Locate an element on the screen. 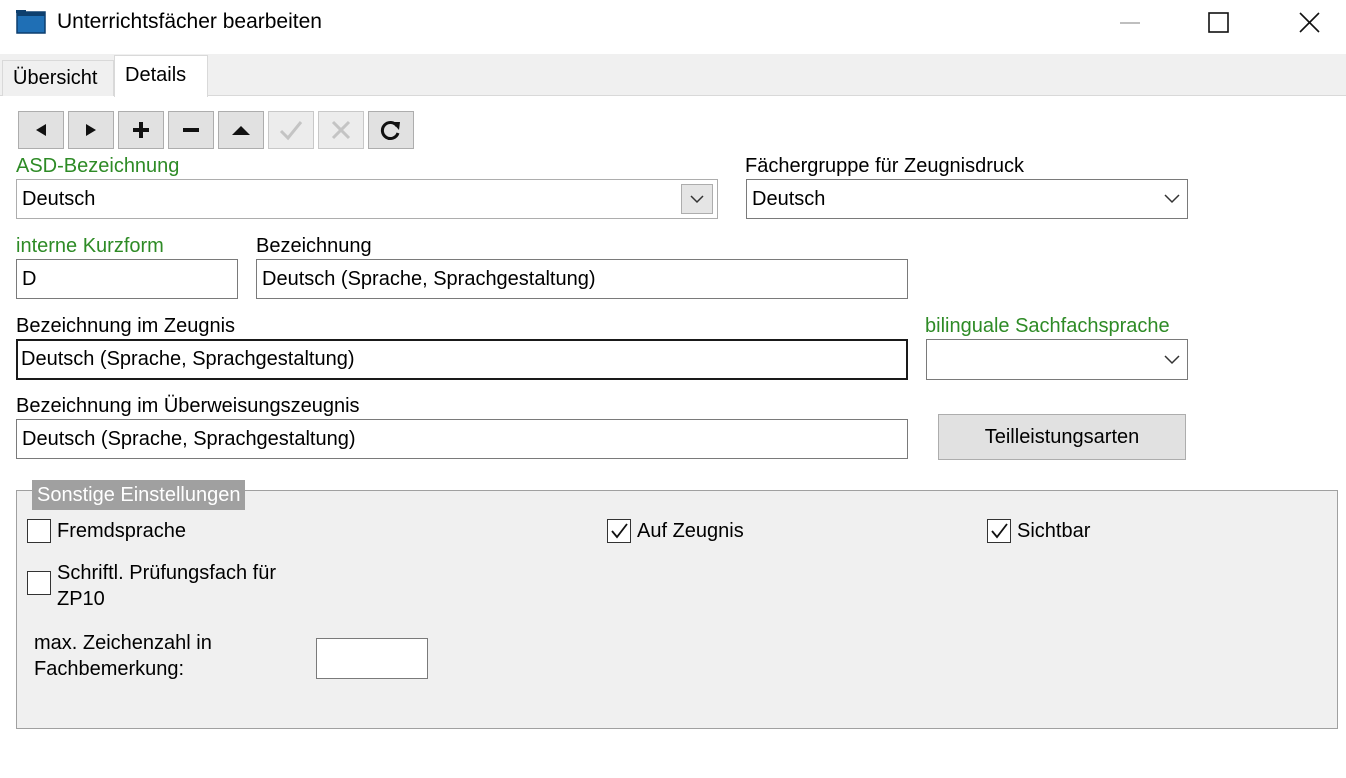  auf-zeugnis-label: Auf Zeugnis is located at coordinates (690, 531).